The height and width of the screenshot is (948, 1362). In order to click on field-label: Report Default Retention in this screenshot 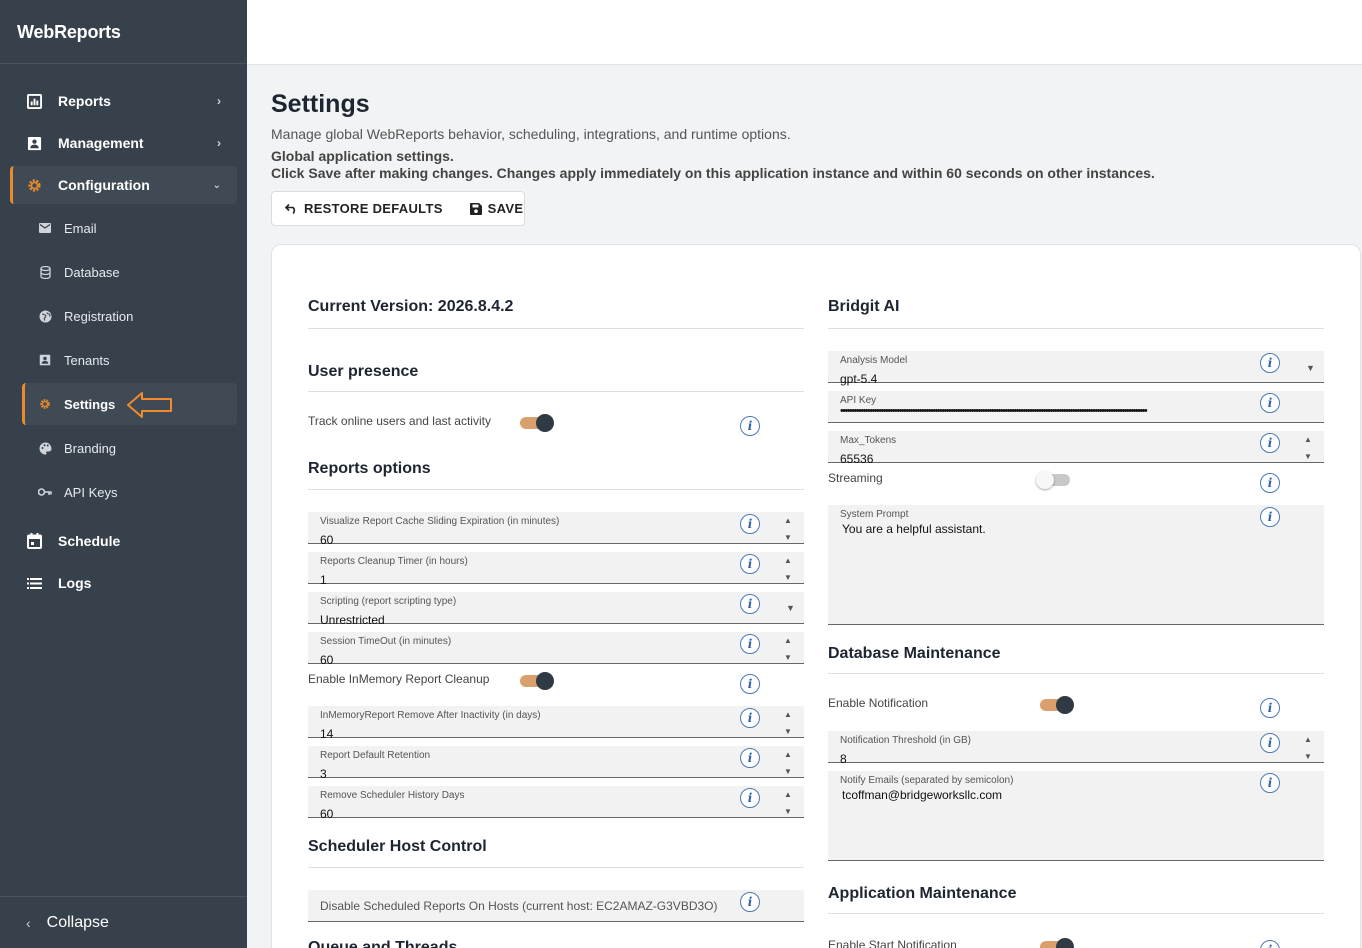, I will do `click(375, 755)`.